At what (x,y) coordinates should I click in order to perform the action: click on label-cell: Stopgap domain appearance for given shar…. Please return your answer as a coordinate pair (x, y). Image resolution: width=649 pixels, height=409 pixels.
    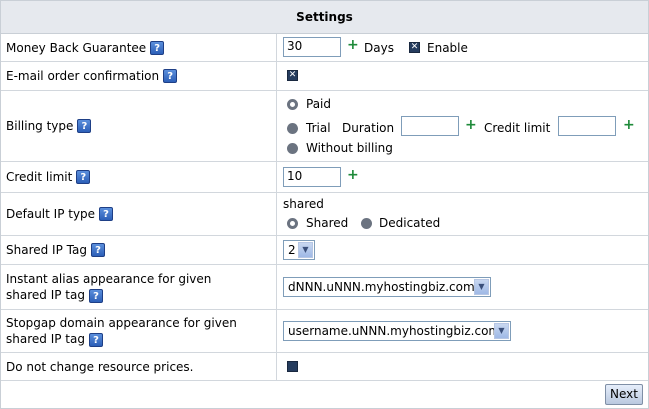
    Looking at the image, I should click on (139, 331).